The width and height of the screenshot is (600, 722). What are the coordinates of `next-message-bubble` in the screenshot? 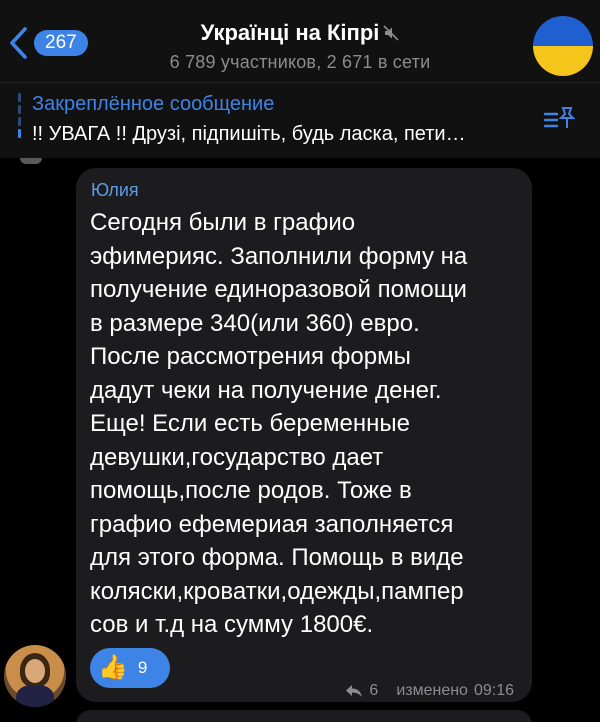 It's located at (304, 716).